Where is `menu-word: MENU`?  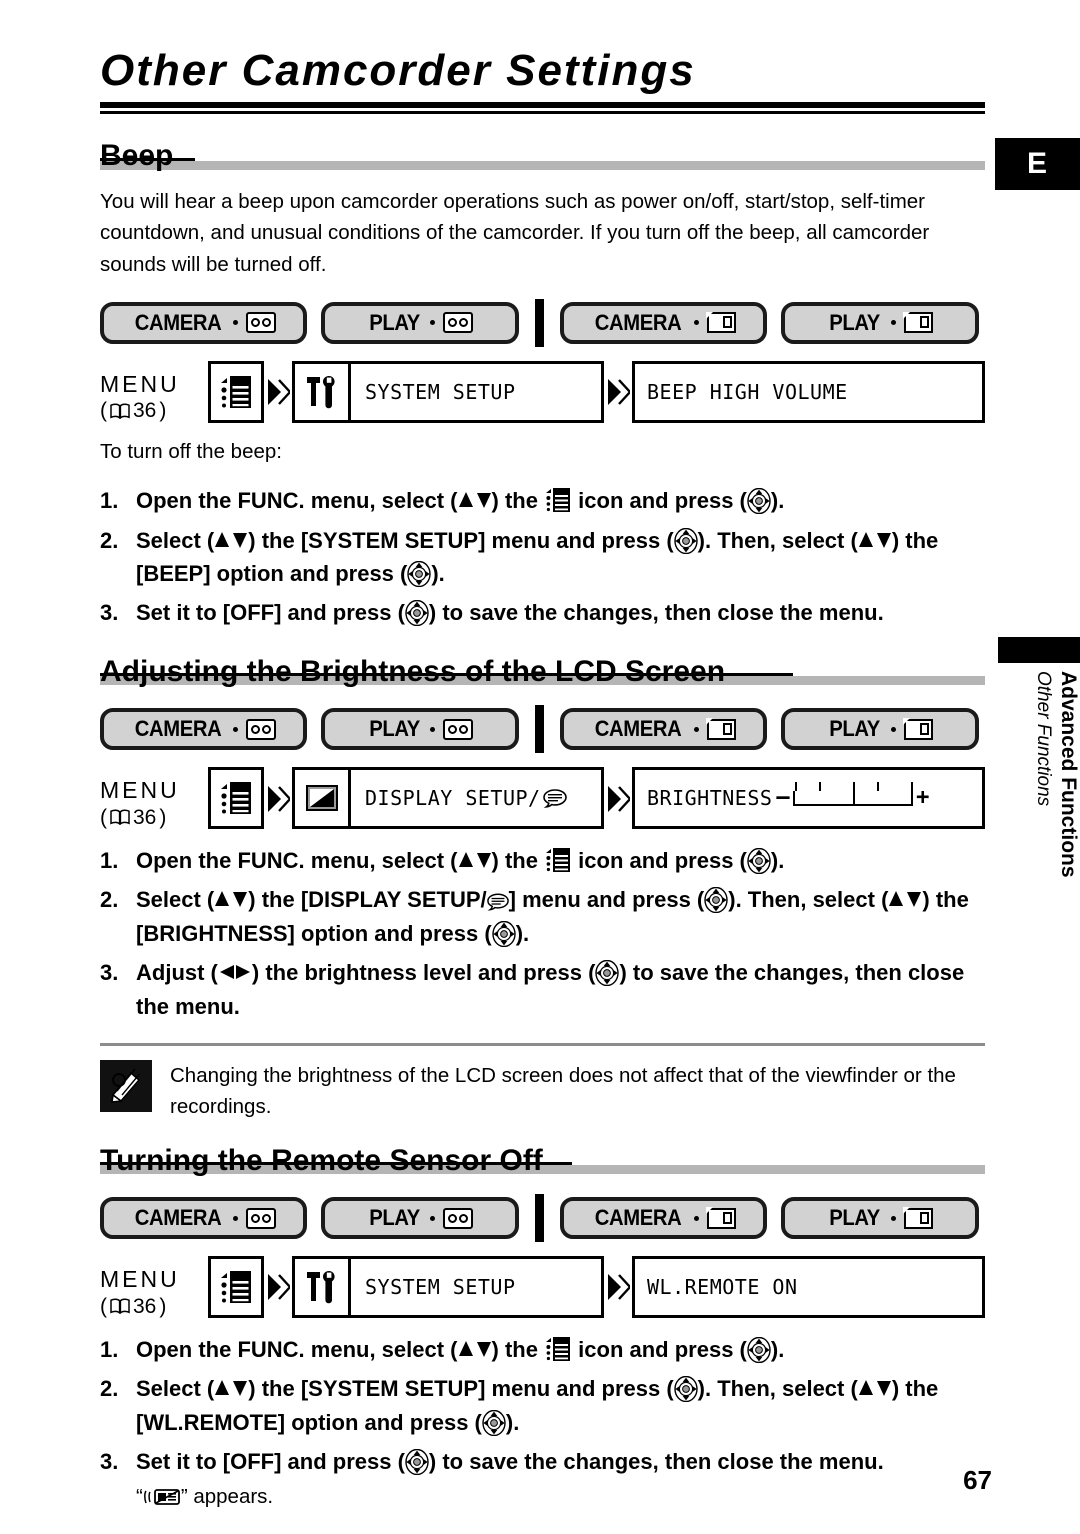
menu-word: MENU is located at coordinates (140, 383).